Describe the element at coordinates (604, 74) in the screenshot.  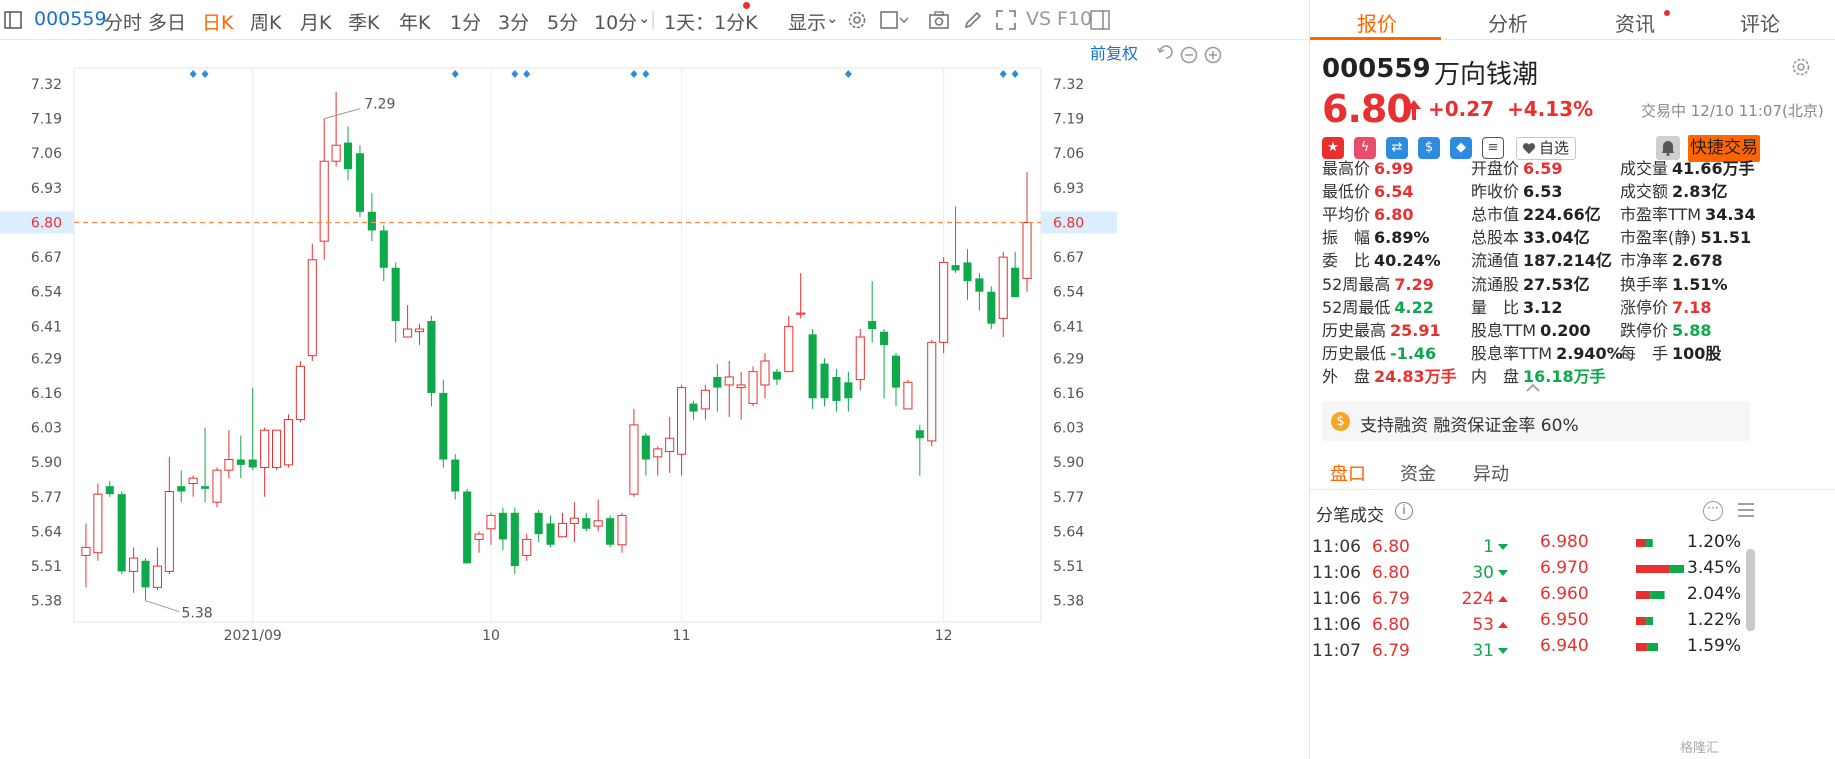
I see `event-markers` at that location.